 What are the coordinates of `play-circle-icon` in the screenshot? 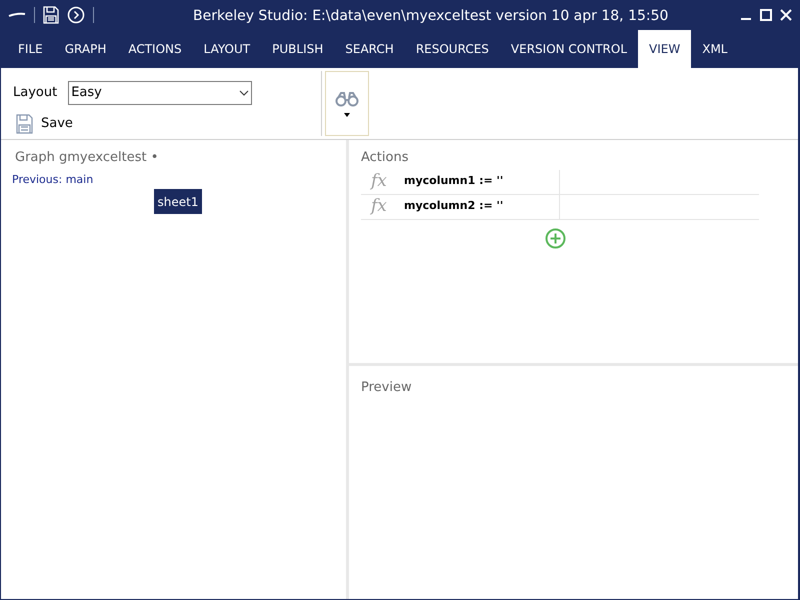 It's located at (76, 15).